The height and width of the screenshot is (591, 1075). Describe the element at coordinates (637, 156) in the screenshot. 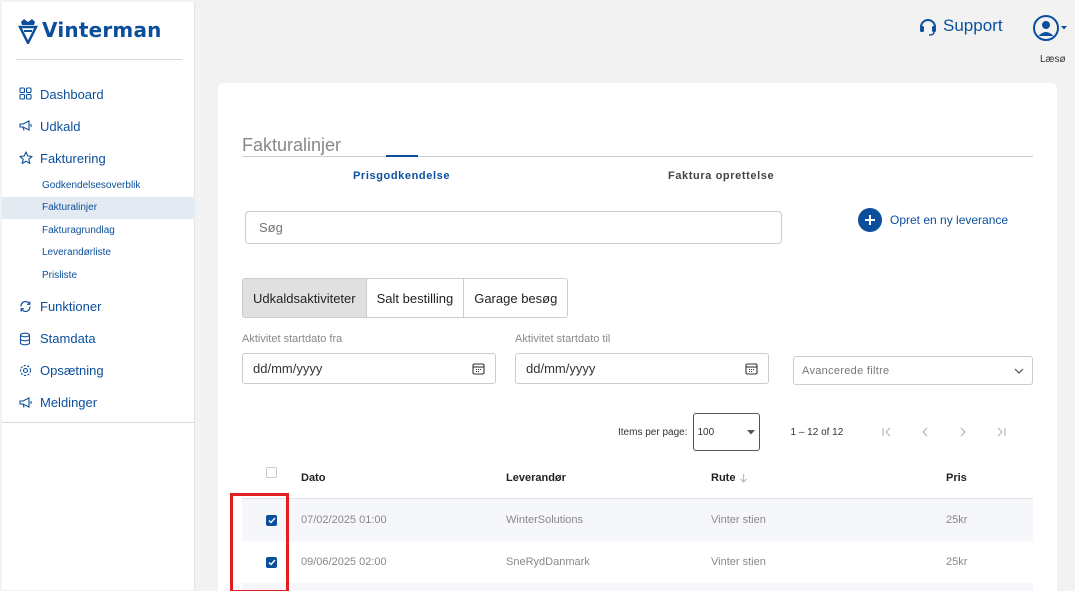

I see `title-underline` at that location.